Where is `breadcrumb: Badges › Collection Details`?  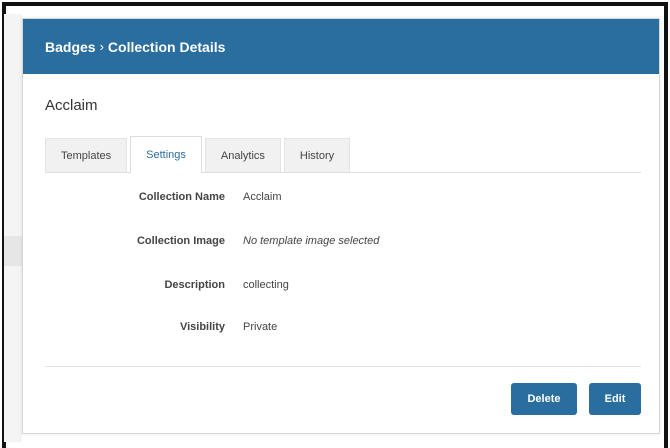
breadcrumb: Badges › Collection Details is located at coordinates (135, 47).